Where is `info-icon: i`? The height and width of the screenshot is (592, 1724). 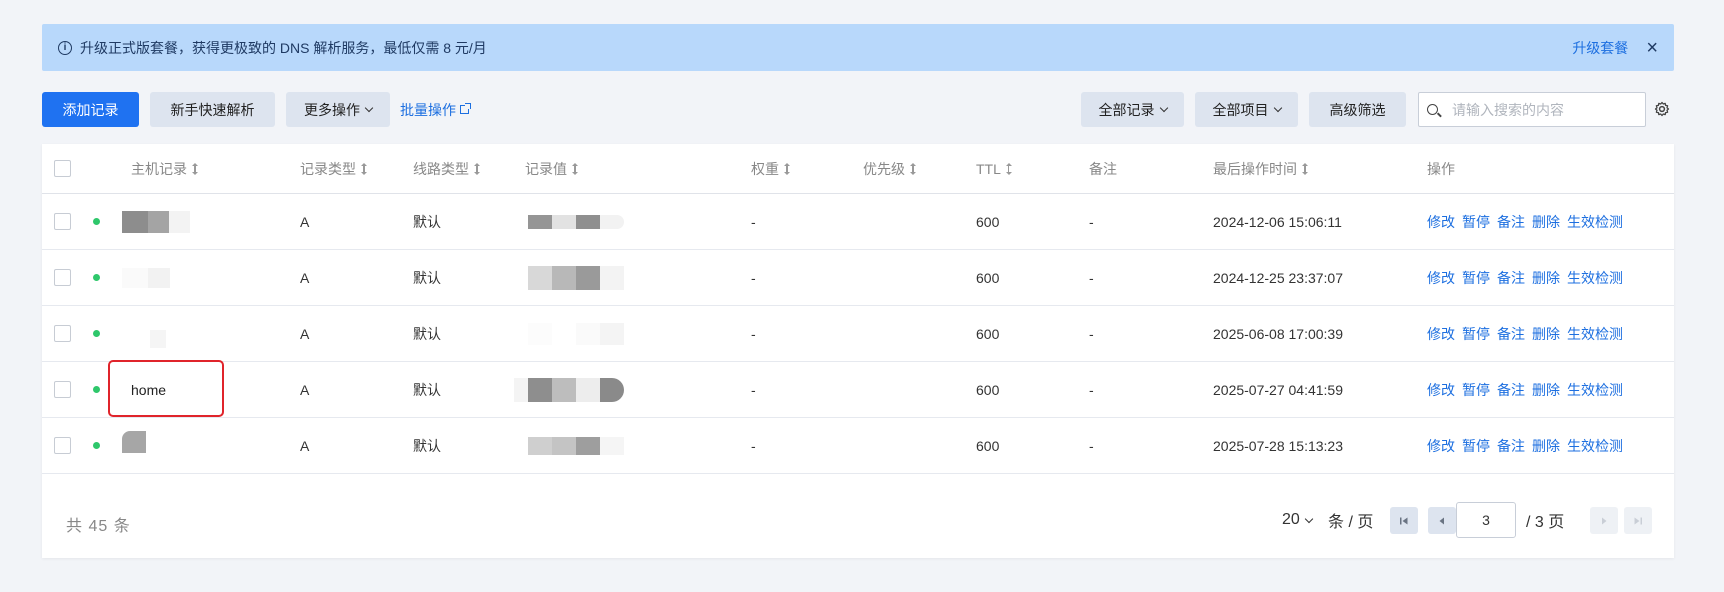
info-icon: i is located at coordinates (65, 47).